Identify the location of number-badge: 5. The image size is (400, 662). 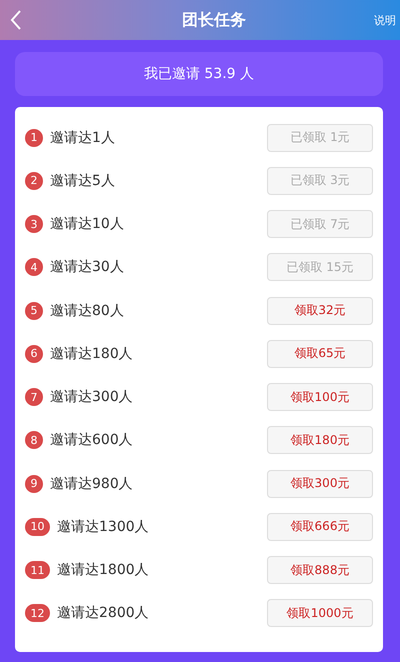
(34, 311).